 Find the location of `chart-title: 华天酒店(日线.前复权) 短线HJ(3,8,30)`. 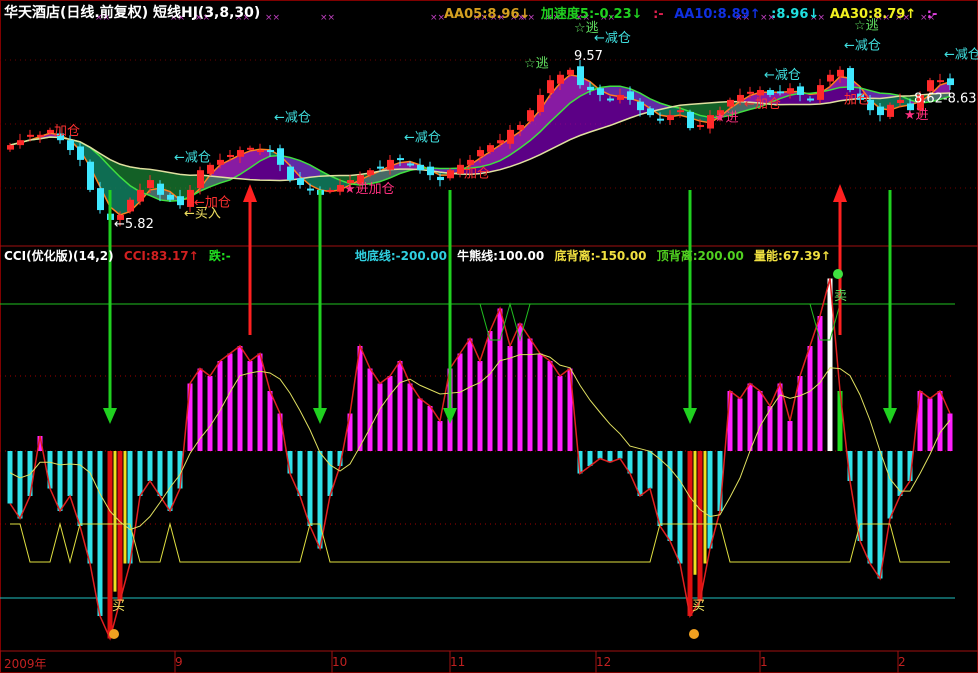

chart-title: 华天酒店(日线.前复权) 短线HJ(3,8,30) is located at coordinates (132, 13).